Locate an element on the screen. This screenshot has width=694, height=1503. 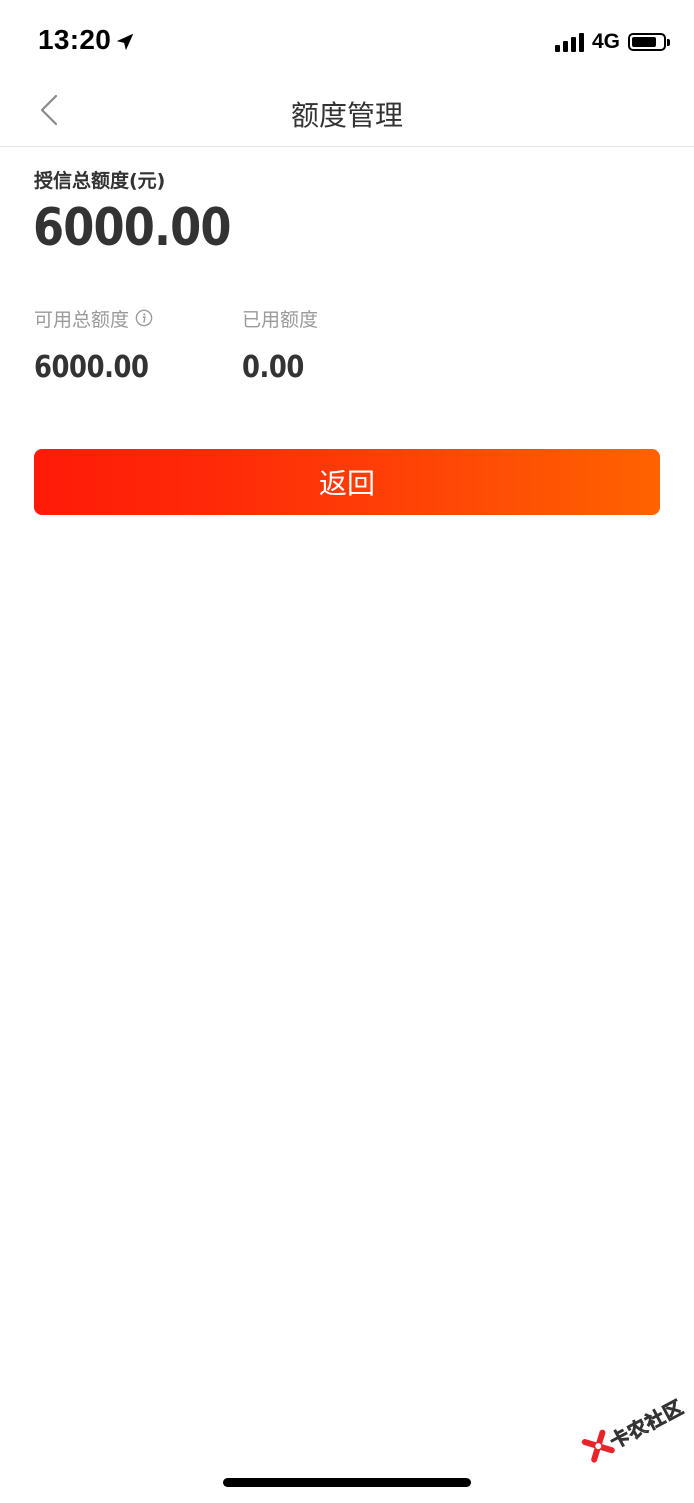
available-credit-block: 可用总额度 6000.00 is located at coordinates (100, 345).